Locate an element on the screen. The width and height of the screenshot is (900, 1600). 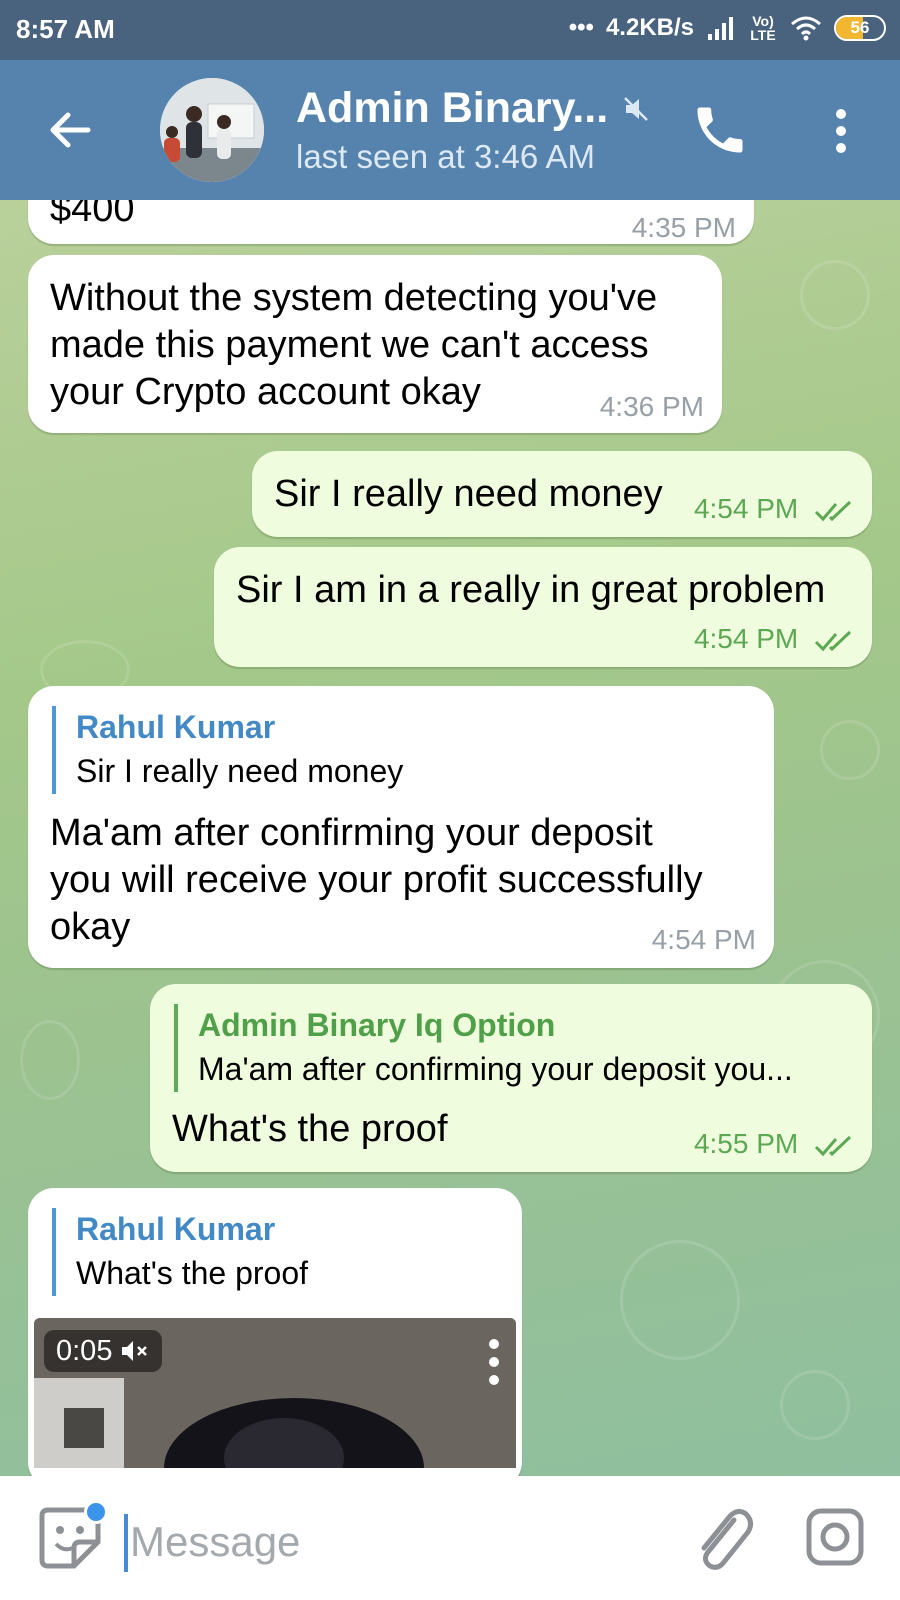
signal-icon is located at coordinates (720, 28).